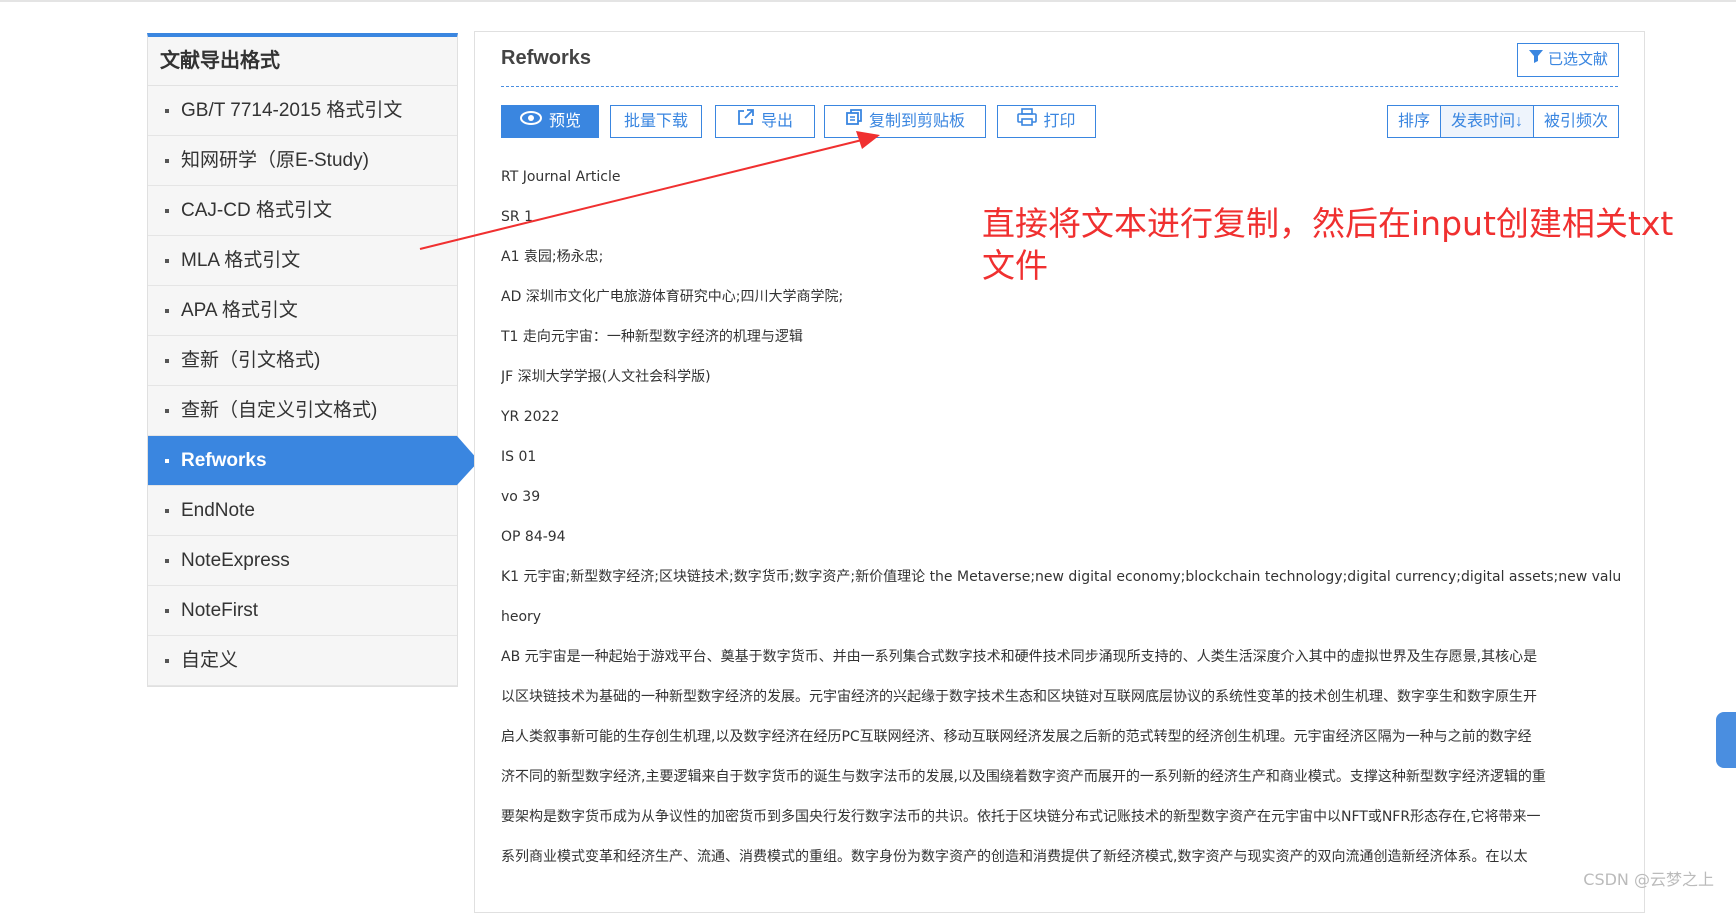  What do you see at coordinates (235, 560) in the screenshot?
I see `sidebar-item-label: NoteExpress` at bounding box center [235, 560].